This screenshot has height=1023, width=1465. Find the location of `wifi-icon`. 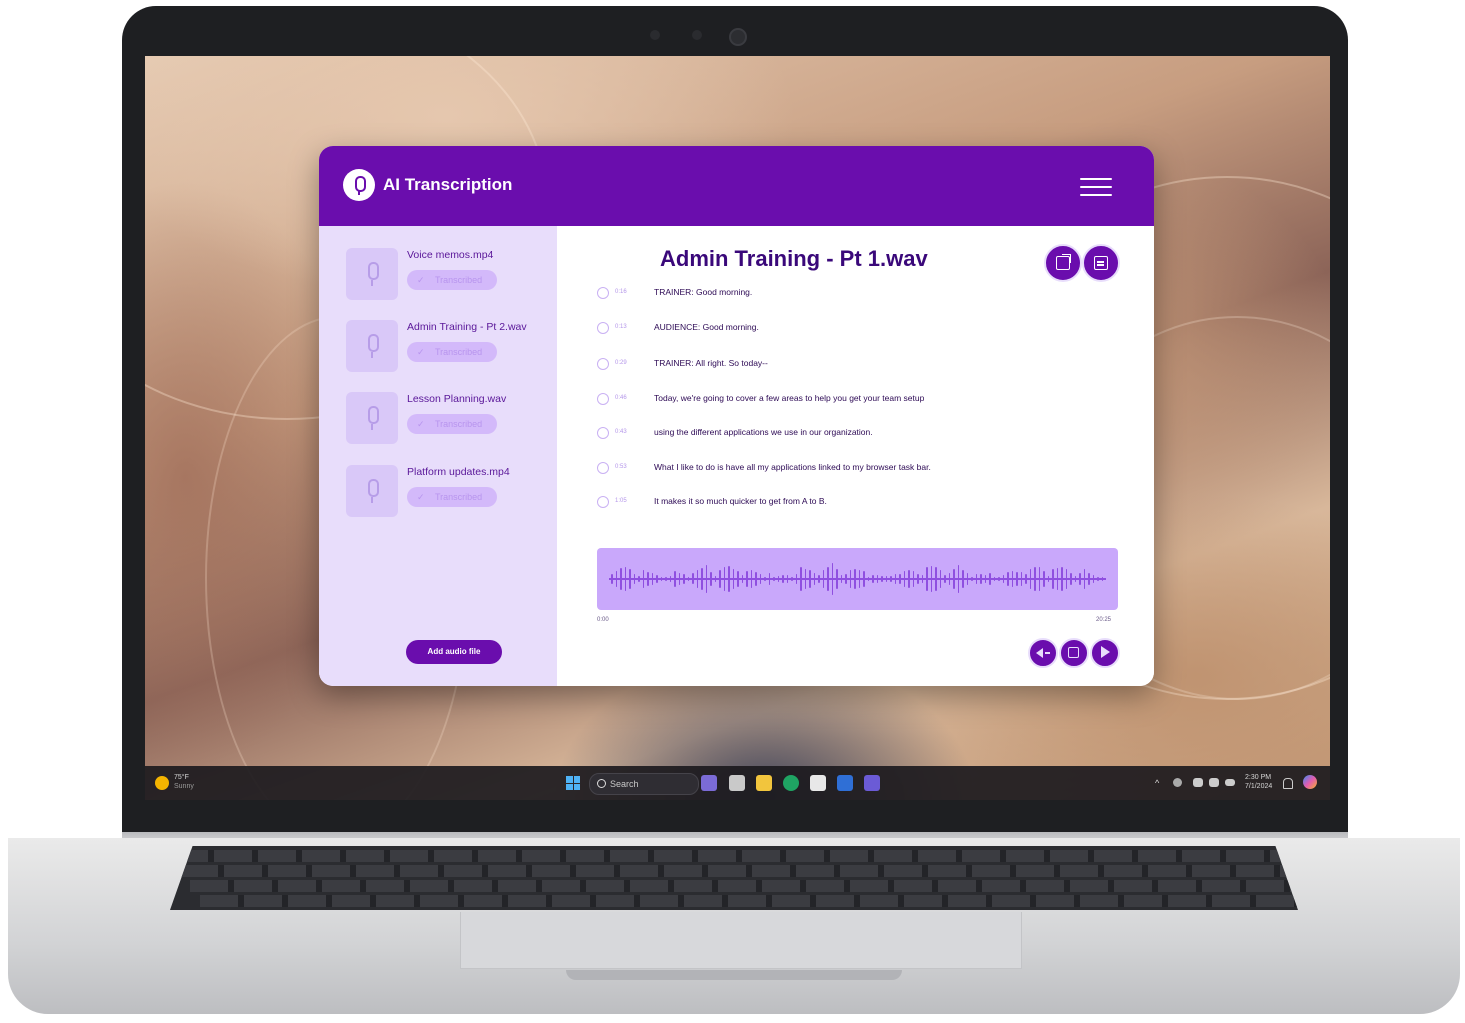

wifi-icon is located at coordinates (1198, 782).